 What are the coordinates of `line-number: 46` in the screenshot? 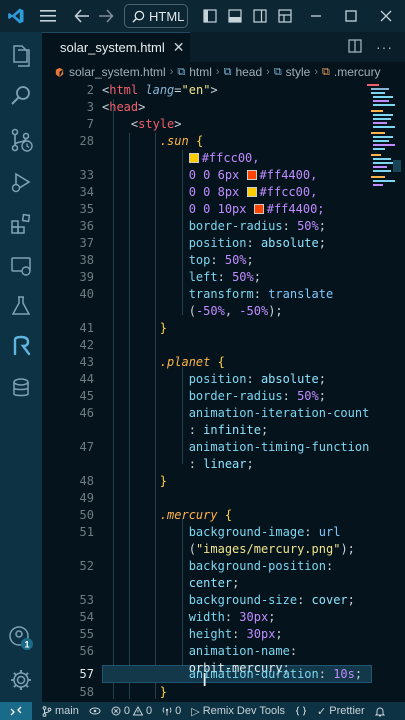 It's located at (86, 413).